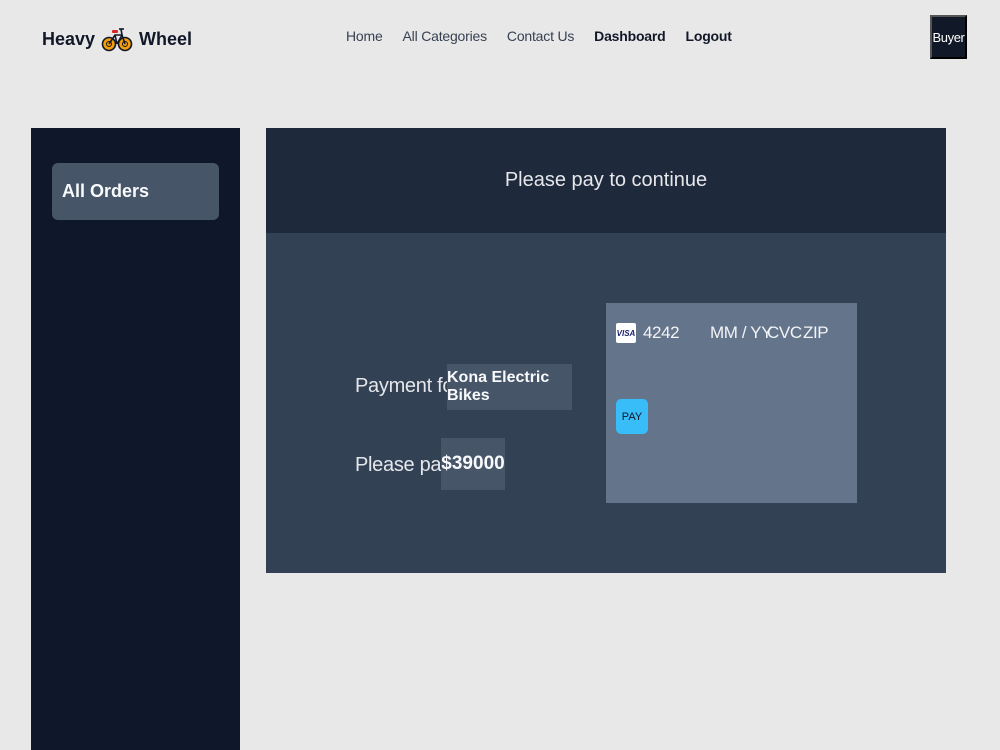  Describe the element at coordinates (948, 37) in the screenshot. I see `buyer-role-button: Buyer` at that location.